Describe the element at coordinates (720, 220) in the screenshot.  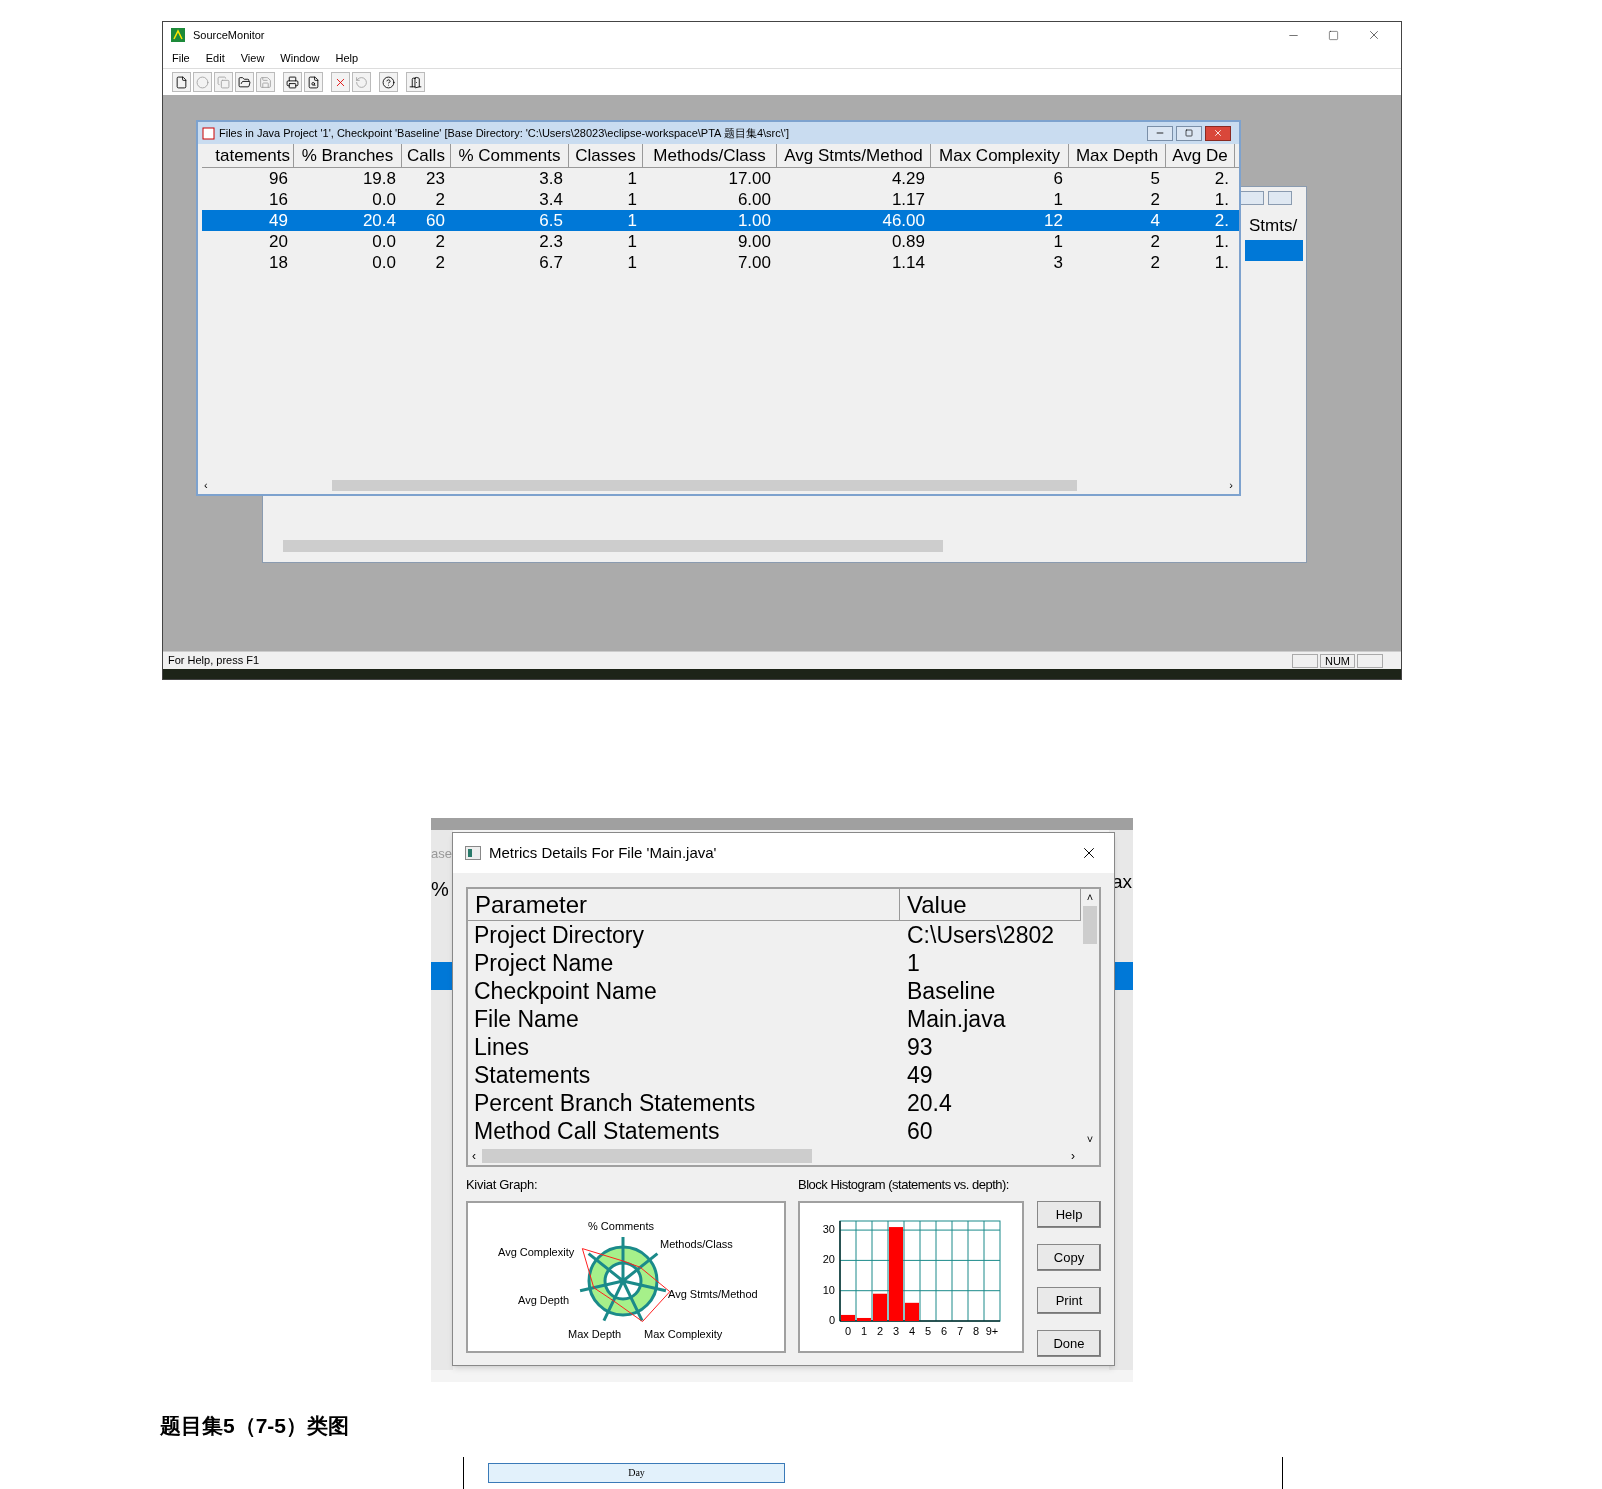
I see `table-row: 49 20.4 60 6.5 1 1.00 46.00 12 4 2.` at that location.